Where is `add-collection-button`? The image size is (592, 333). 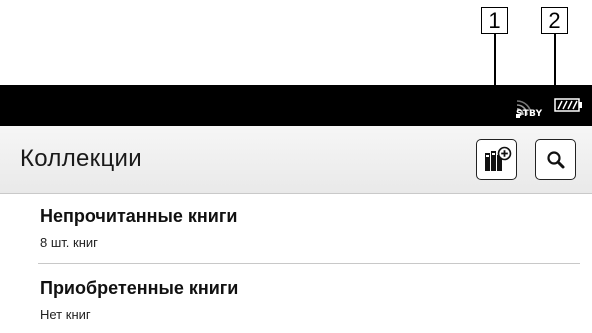
add-collection-button is located at coordinates (496, 159).